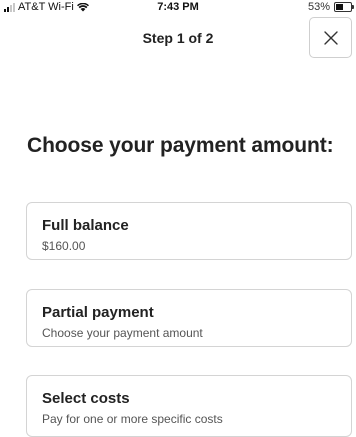  Describe the element at coordinates (344, 7) in the screenshot. I see `battery-icon` at that location.